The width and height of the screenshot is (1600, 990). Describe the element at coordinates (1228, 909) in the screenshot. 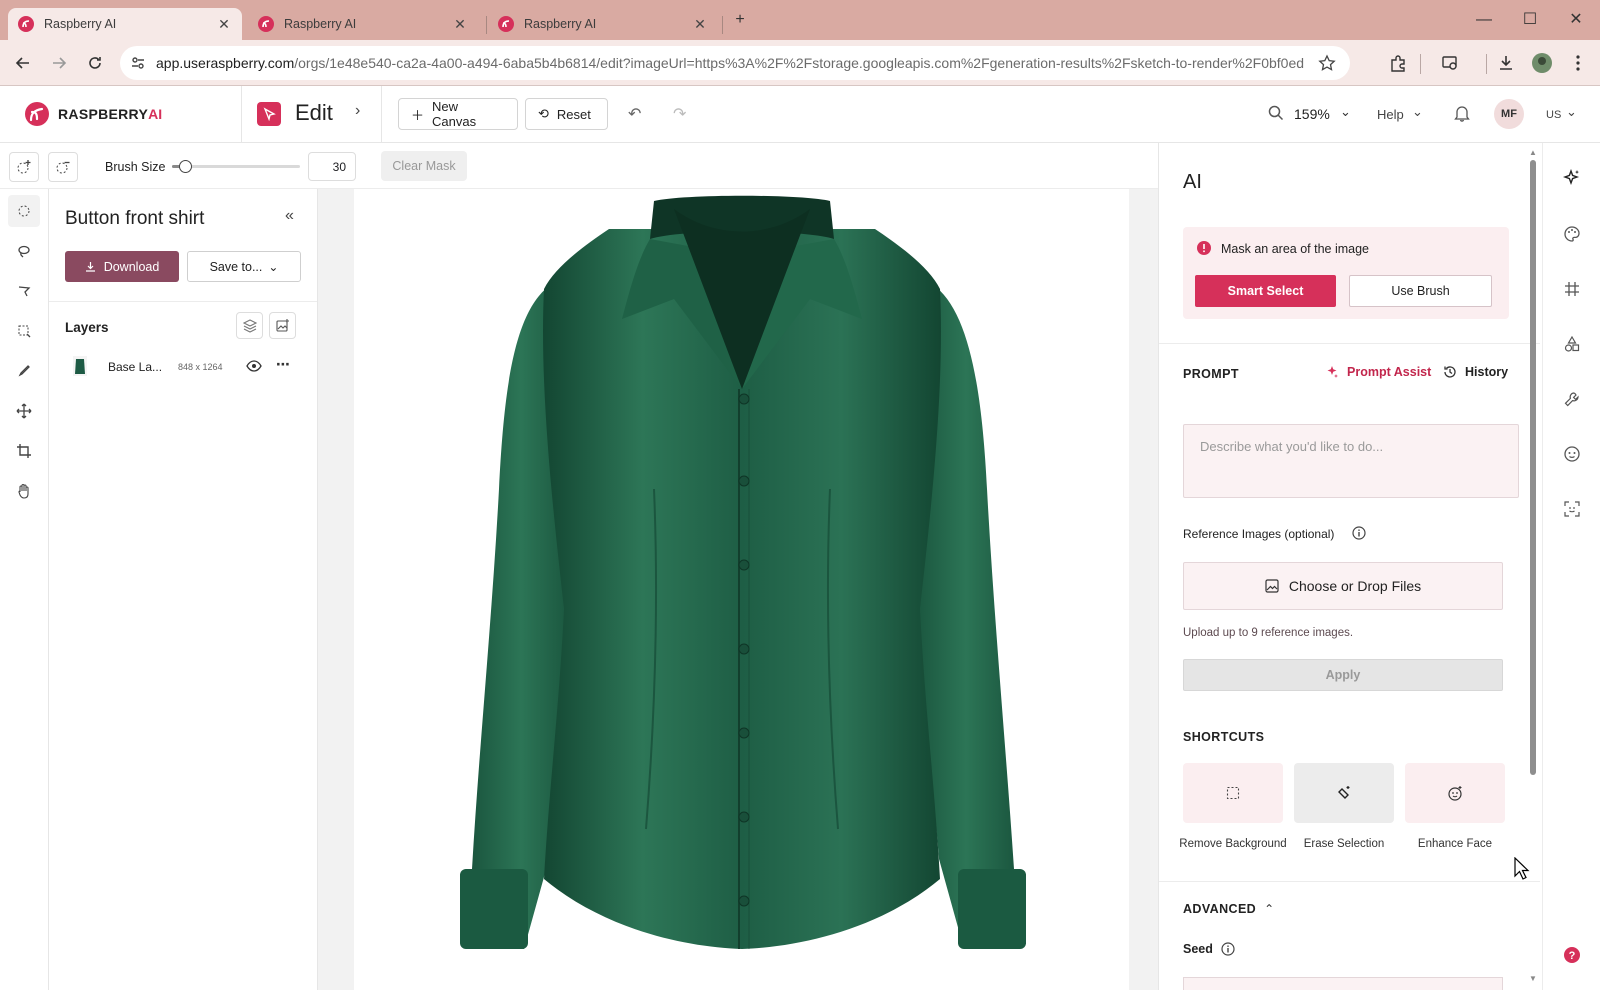

I see `advanced-toggle: ADVANCED ⌃` at that location.